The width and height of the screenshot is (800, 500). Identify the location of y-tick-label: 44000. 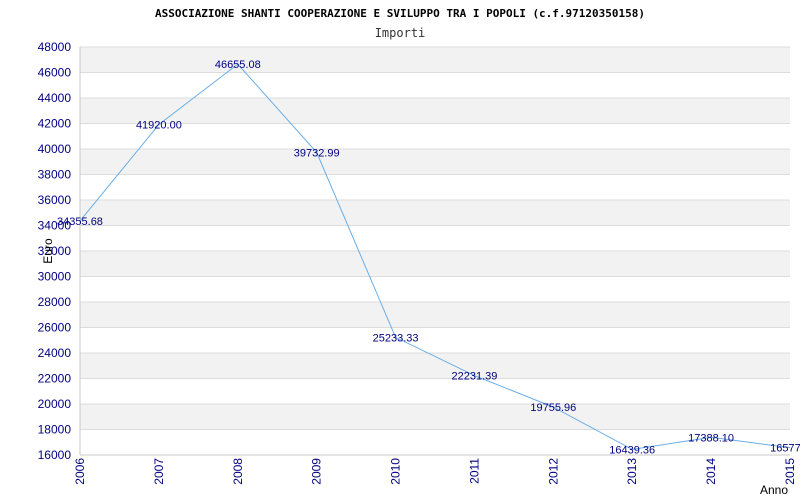
(55, 98).